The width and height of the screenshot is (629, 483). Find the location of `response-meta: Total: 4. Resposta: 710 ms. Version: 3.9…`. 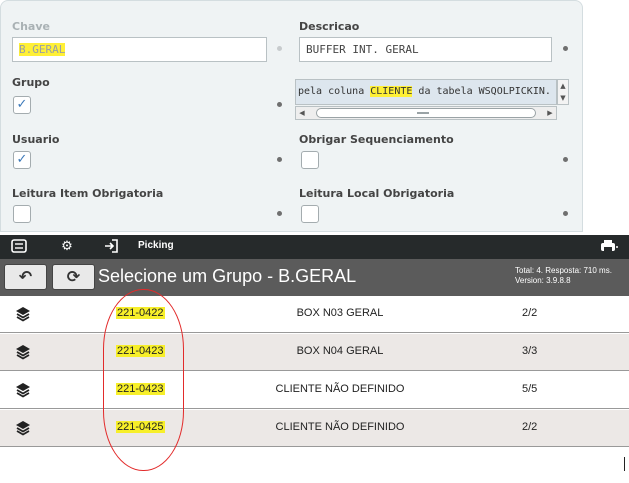

response-meta: Total: 4. Resposta: 710 ms. Version: 3.9… is located at coordinates (563, 276).